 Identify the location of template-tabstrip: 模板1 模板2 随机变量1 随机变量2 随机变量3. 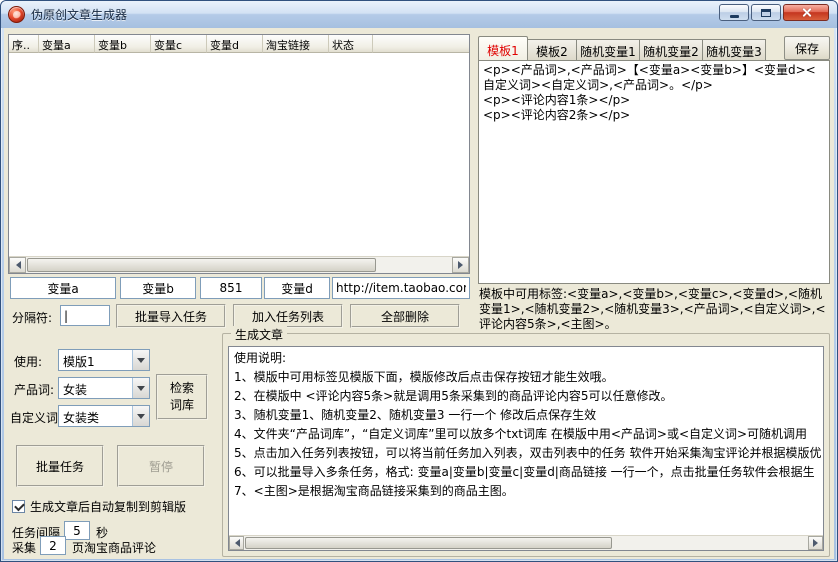
(631, 48).